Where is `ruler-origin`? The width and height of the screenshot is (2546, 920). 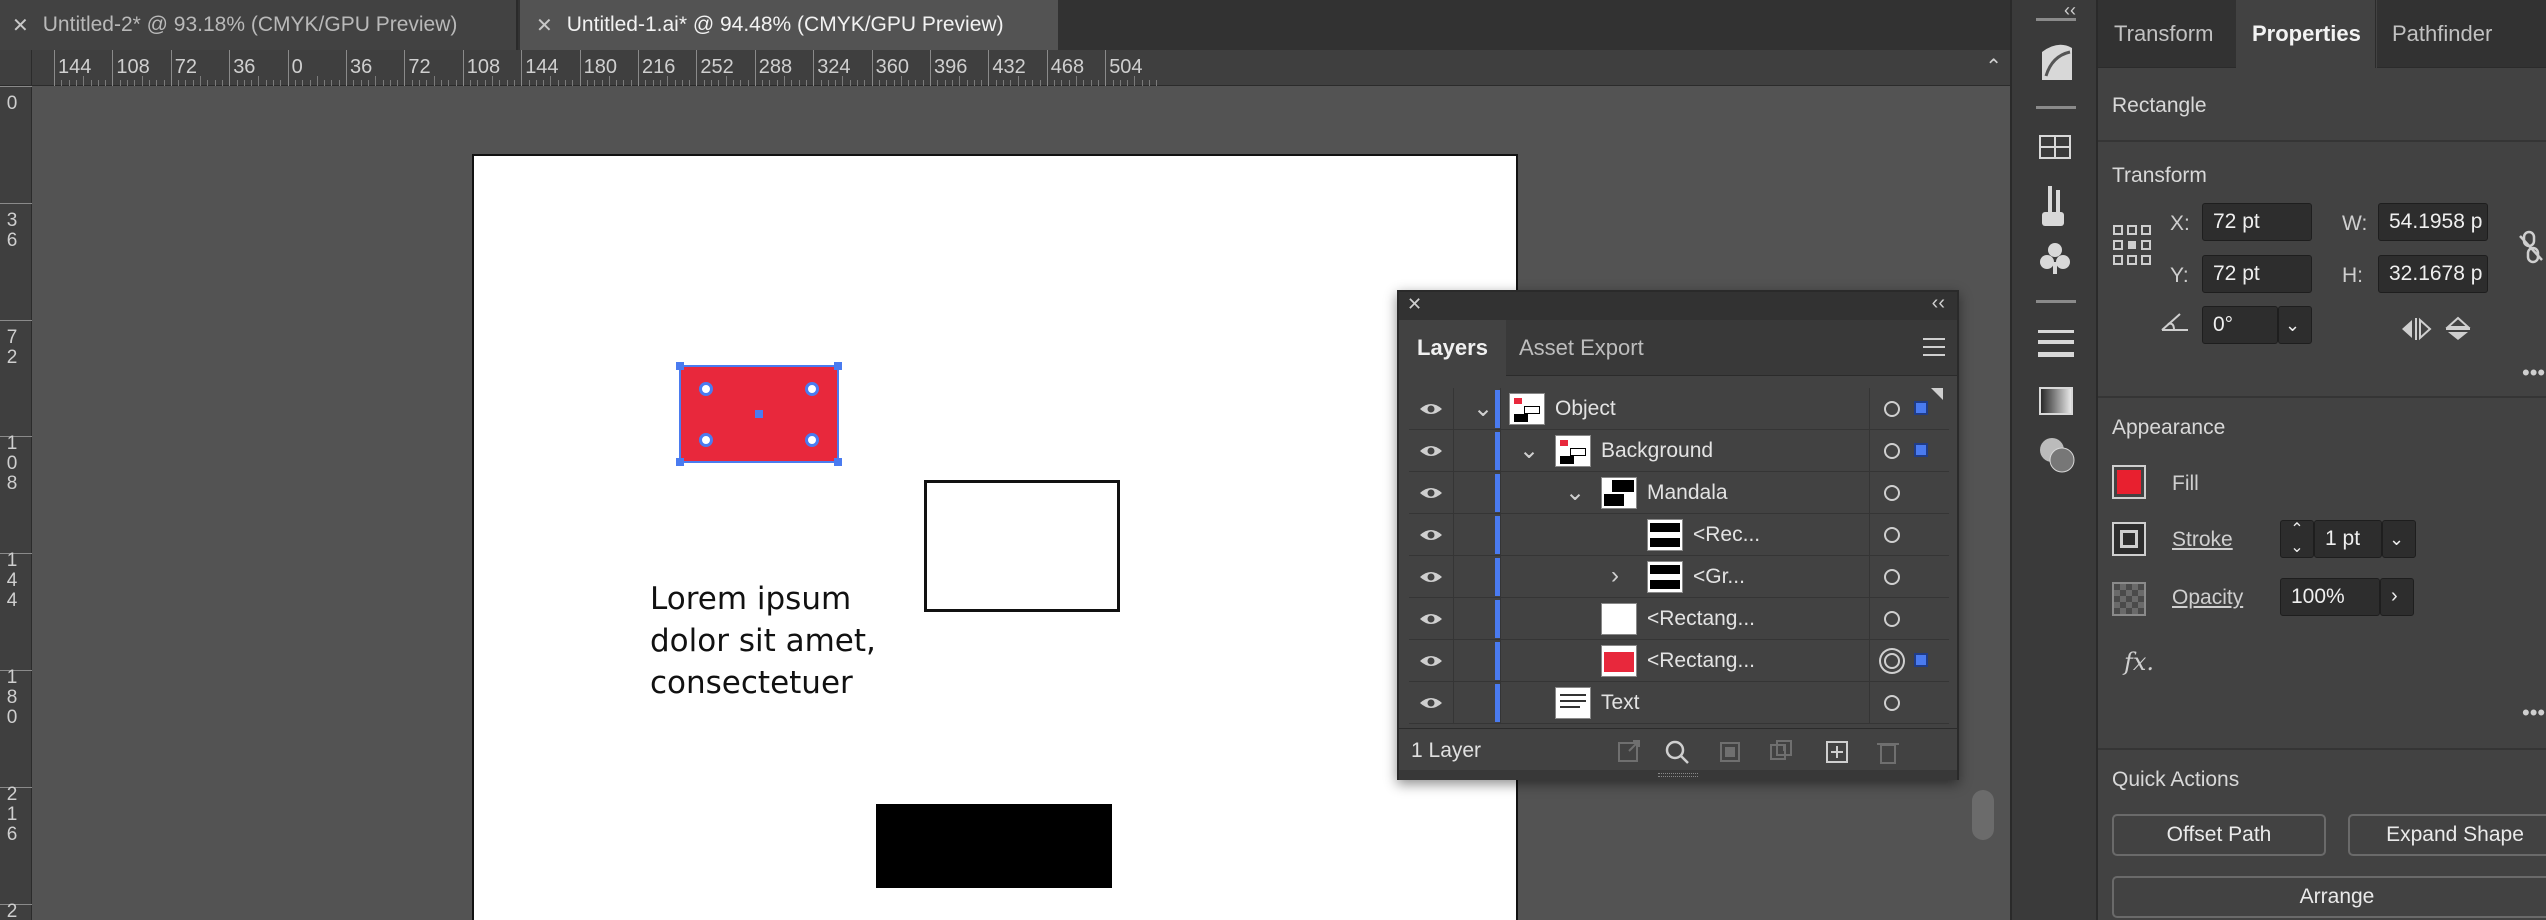
ruler-origin is located at coordinates (16, 68).